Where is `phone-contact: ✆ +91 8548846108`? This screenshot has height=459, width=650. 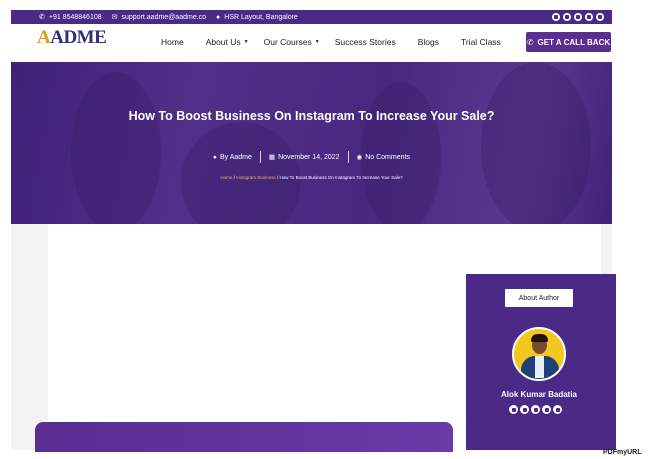
phone-contact: ✆ +91 8548846108 is located at coordinates (70, 17).